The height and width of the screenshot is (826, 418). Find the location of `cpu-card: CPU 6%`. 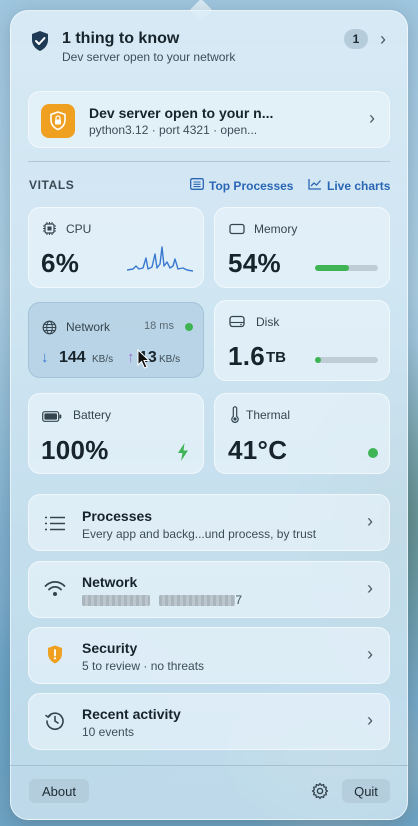

cpu-card: CPU 6% is located at coordinates (116, 247).